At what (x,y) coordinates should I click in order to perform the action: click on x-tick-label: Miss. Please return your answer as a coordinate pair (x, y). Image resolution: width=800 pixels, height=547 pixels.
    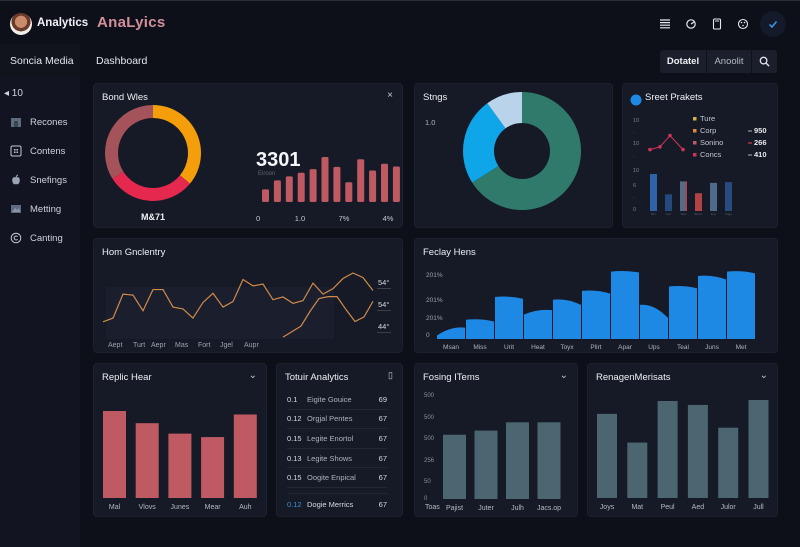
    Looking at the image, I should click on (480, 347).